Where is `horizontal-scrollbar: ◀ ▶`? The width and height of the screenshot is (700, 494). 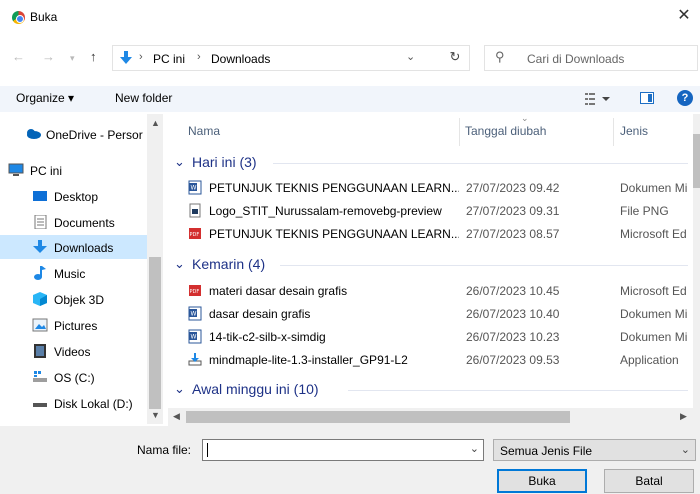
horizontal-scrollbar: ◀ ▶ is located at coordinates (434, 417).